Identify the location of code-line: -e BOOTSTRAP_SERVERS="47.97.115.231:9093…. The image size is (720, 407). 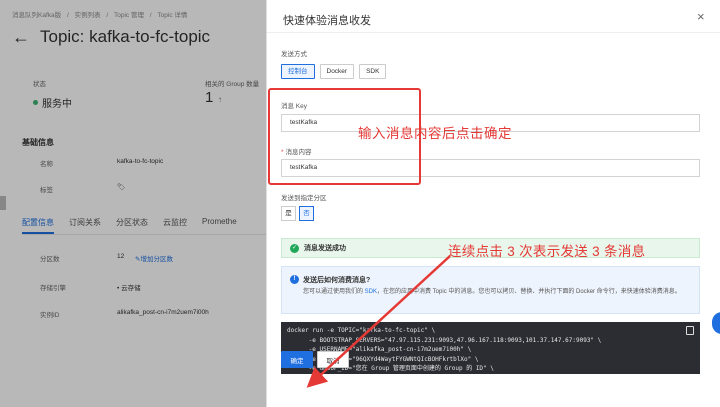
(444, 340).